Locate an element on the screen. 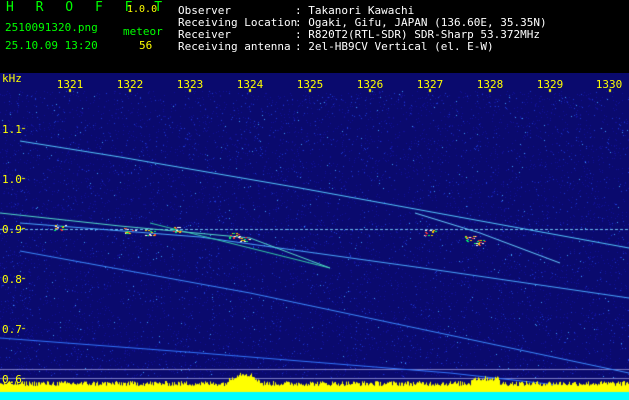  y-tick-0-7: 0.7 is located at coordinates (12, 329).